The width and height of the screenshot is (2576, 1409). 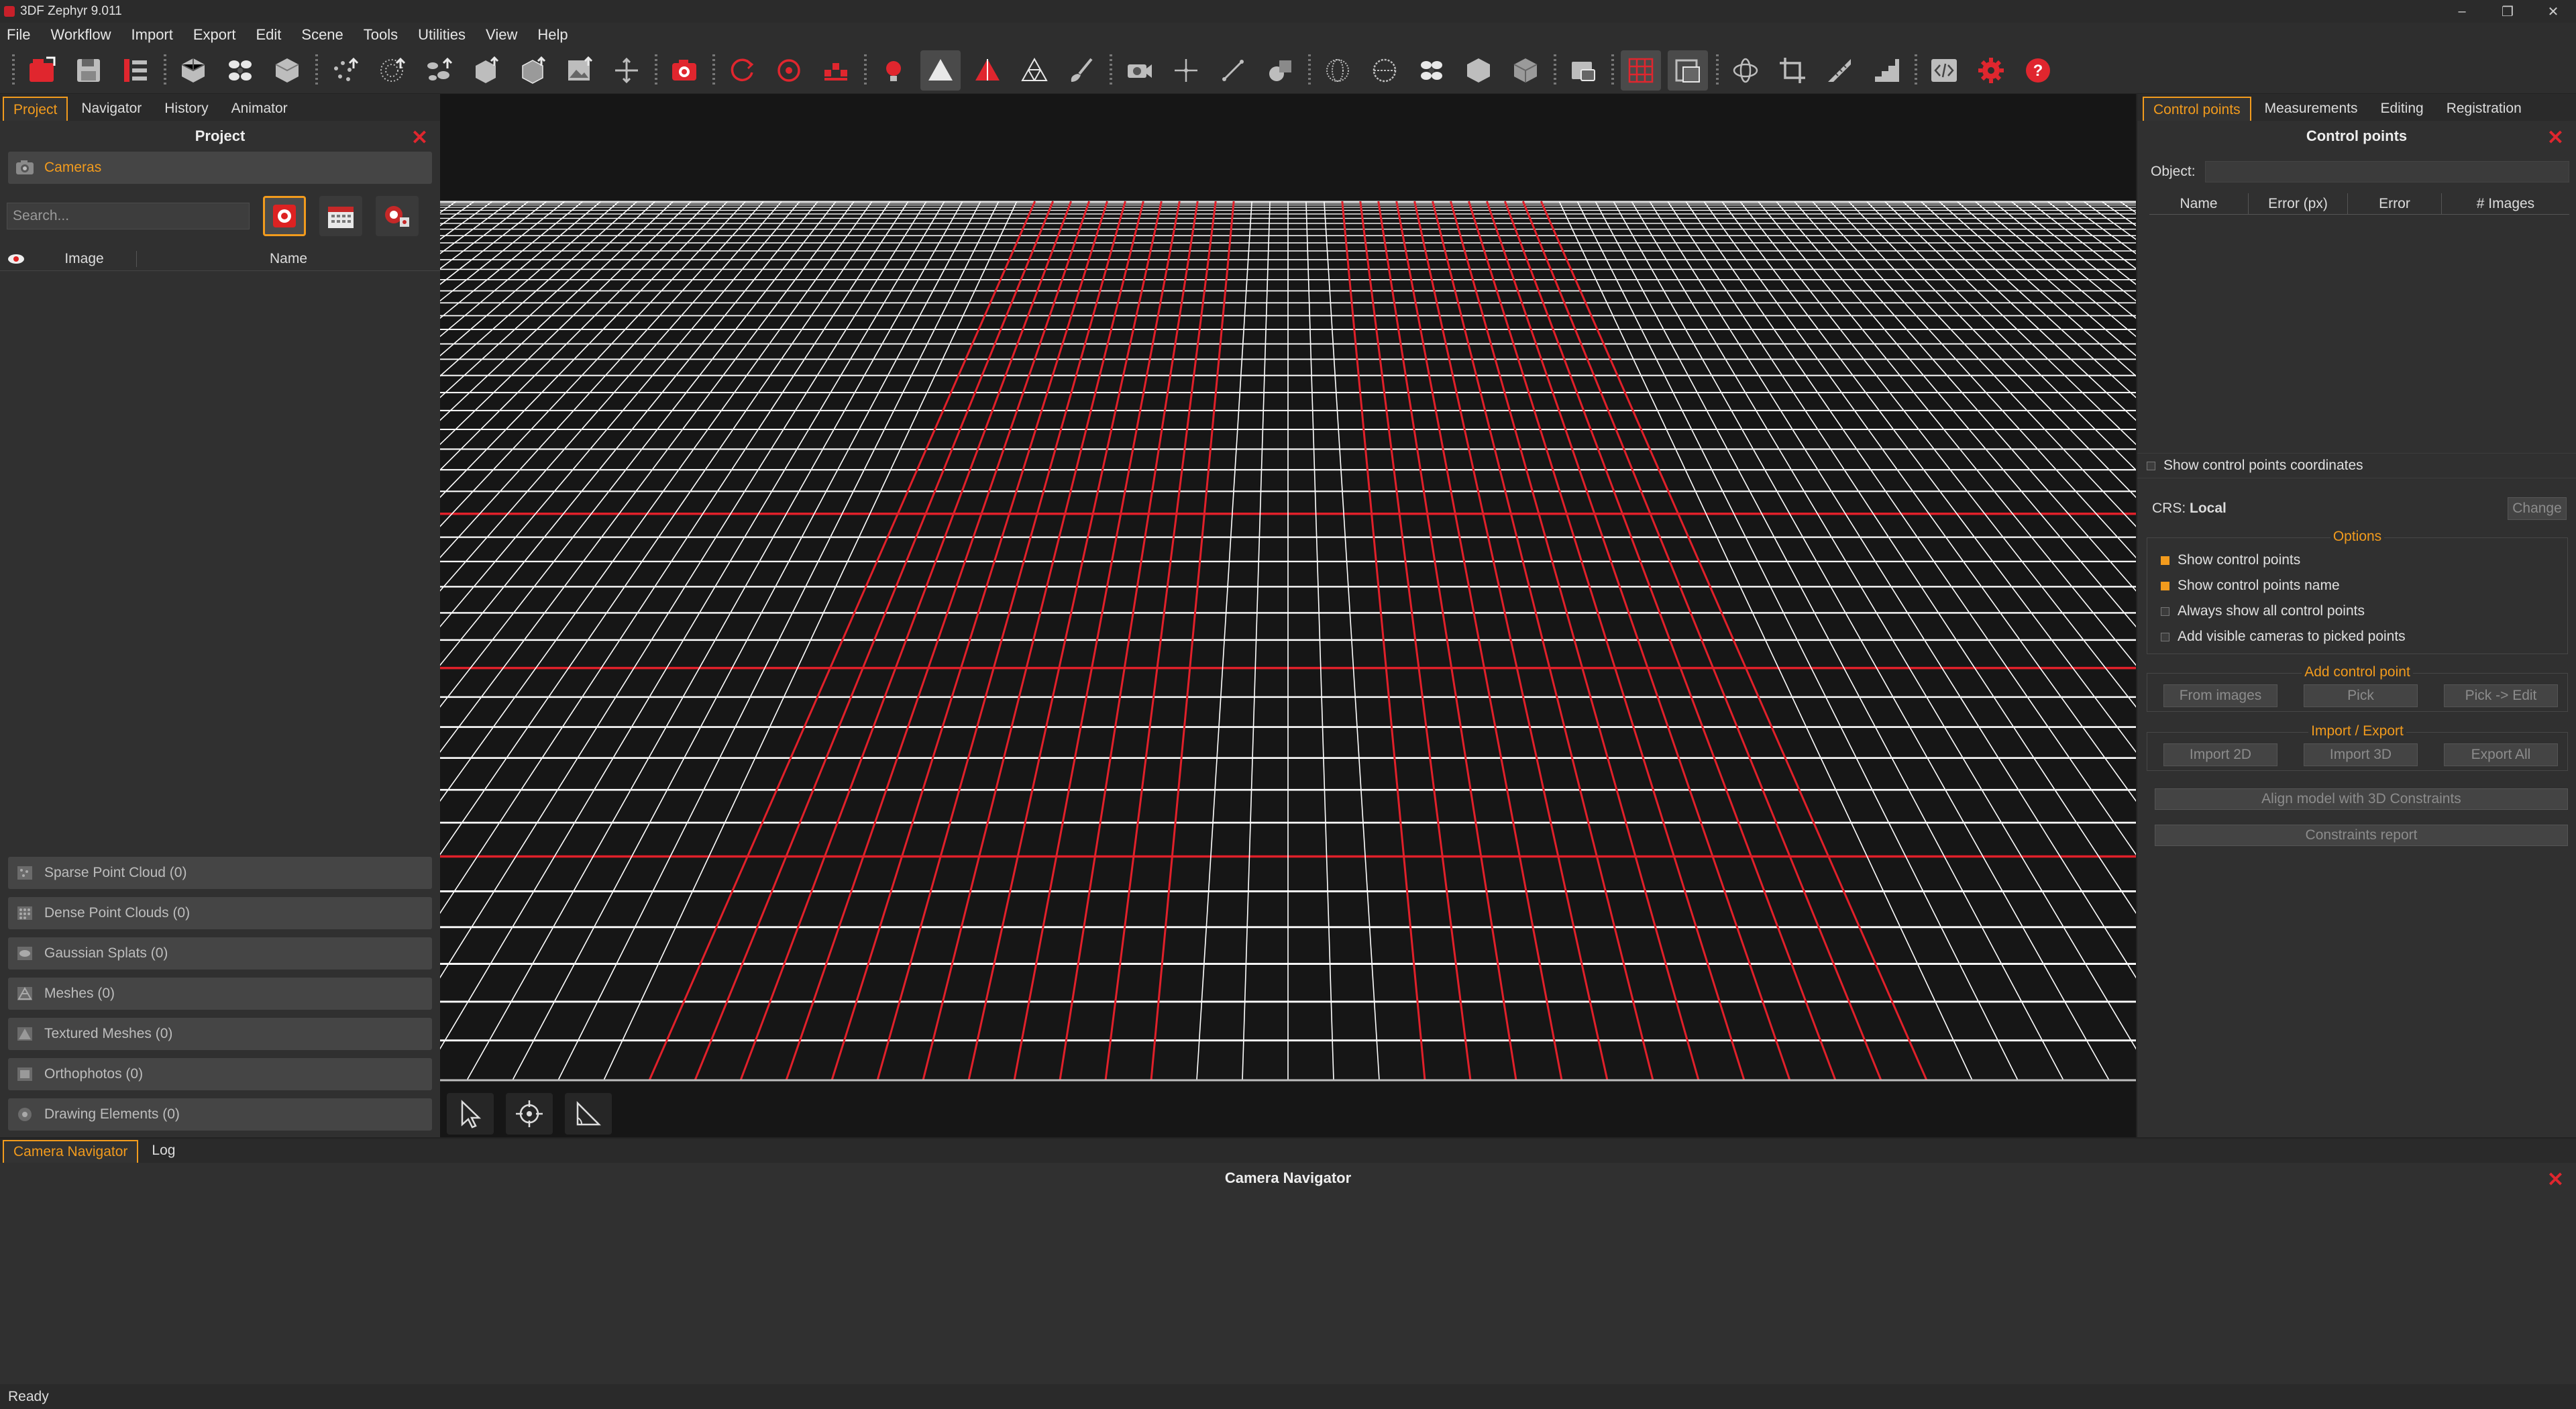 What do you see at coordinates (2357, 611) in the screenshot?
I see `option-always-show: Always show all control points` at bounding box center [2357, 611].